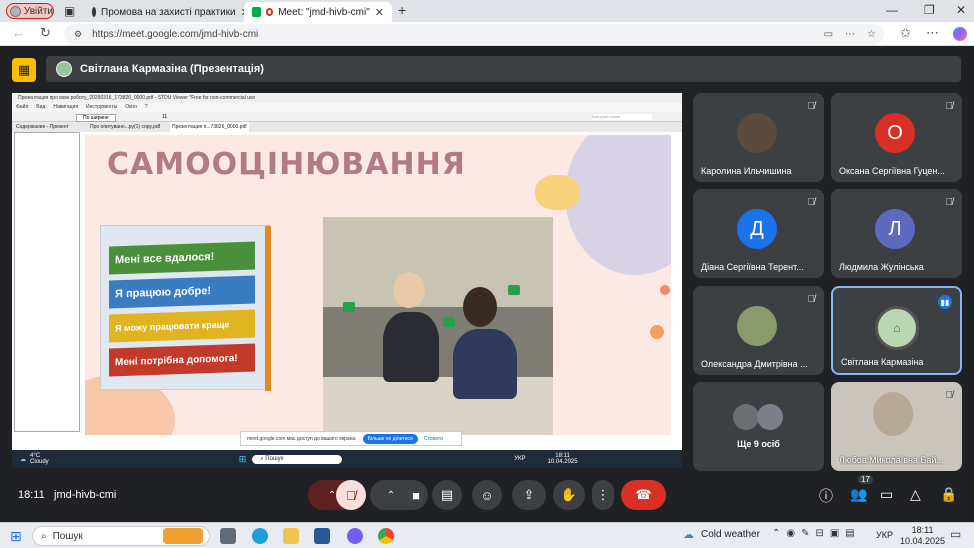 The image size is (974, 548). I want to click on profile-button: Увійти, so click(30, 11).